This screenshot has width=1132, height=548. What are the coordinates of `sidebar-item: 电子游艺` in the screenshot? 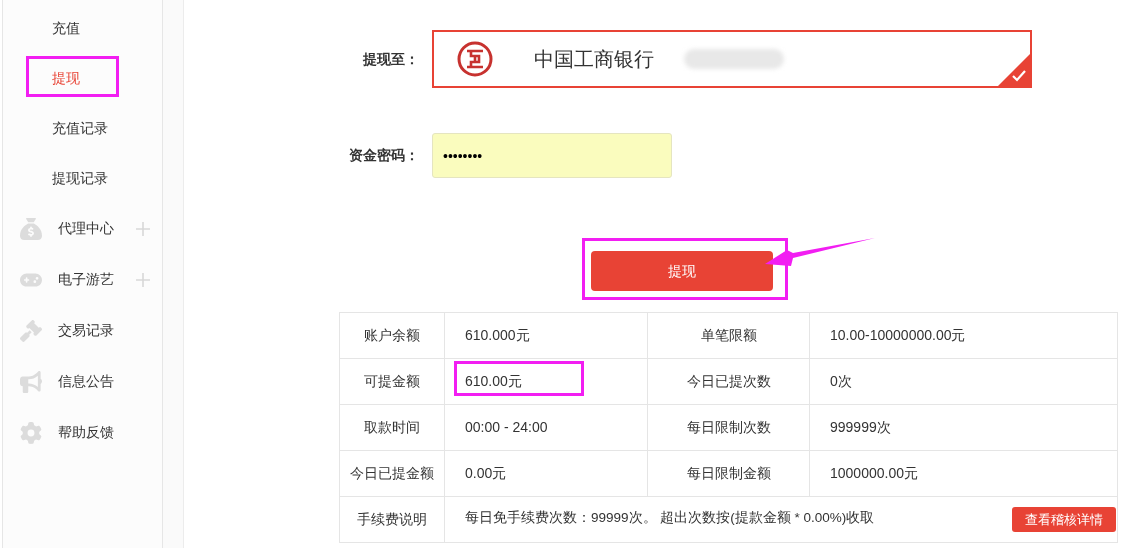 It's located at (86, 279).